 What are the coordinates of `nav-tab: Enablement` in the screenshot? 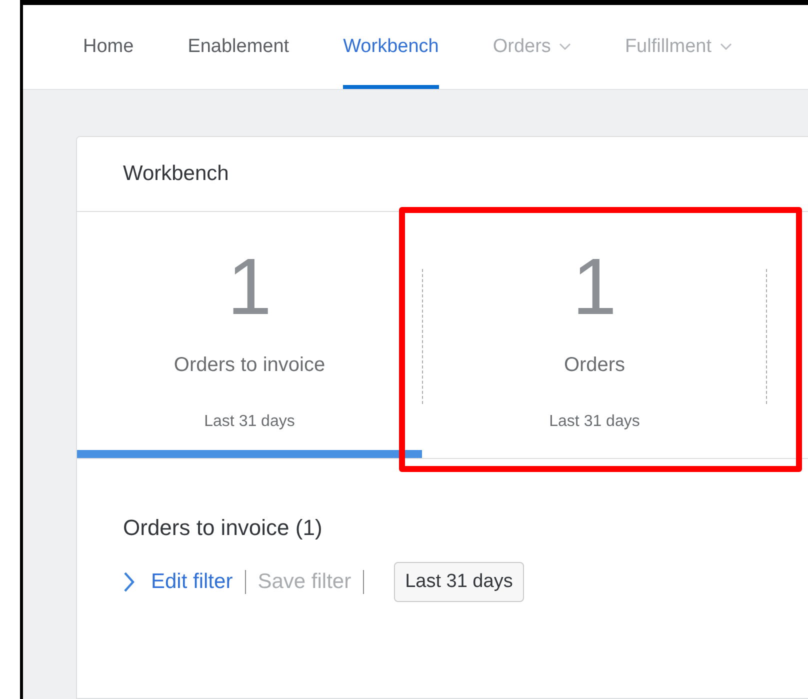 It's located at (239, 47).